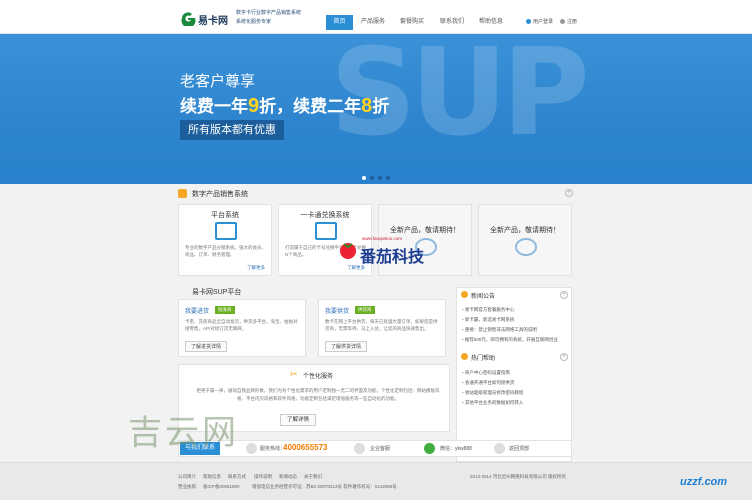  I want to click on custom-service-title: 个性化服务, so click(318, 377).